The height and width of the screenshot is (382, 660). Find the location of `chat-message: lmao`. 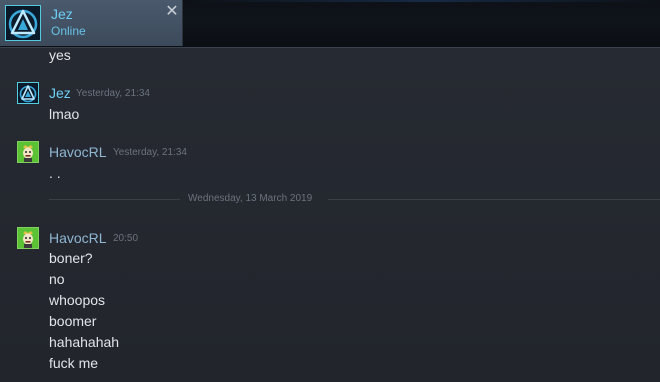

chat-message: lmao is located at coordinates (64, 114).